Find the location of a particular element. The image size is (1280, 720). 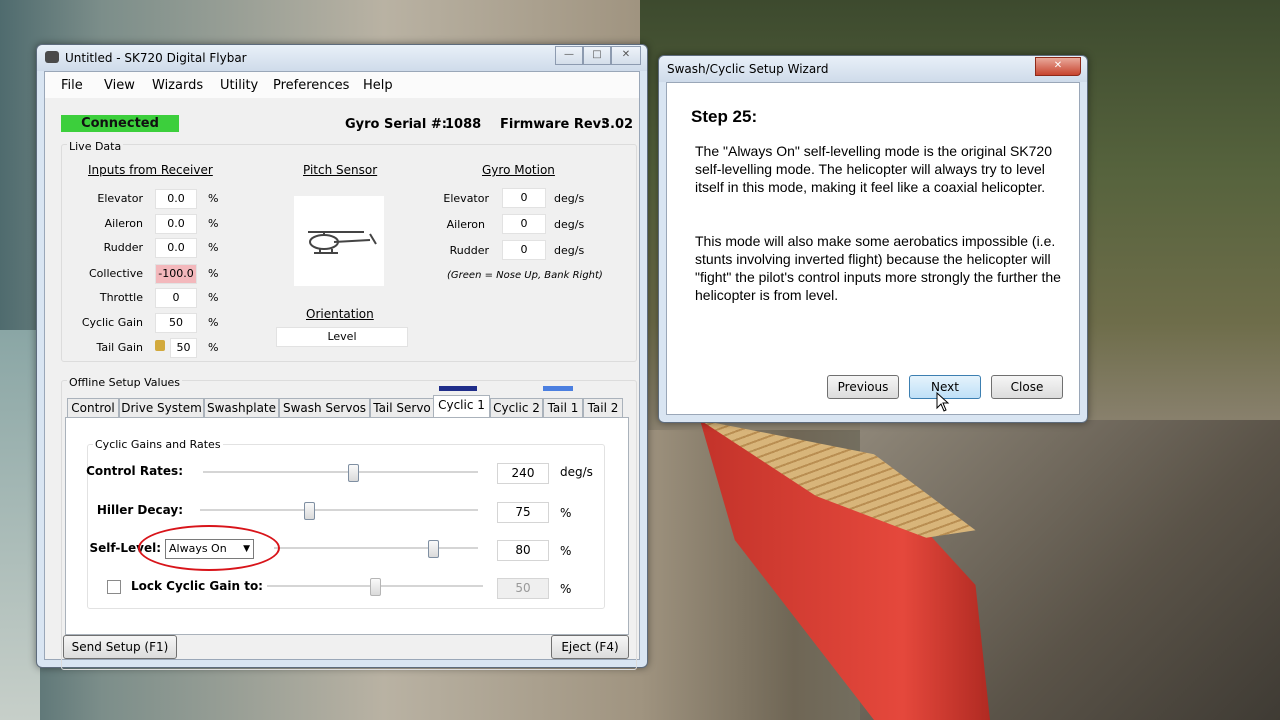

pitch-sensor-display is located at coordinates (339, 241).